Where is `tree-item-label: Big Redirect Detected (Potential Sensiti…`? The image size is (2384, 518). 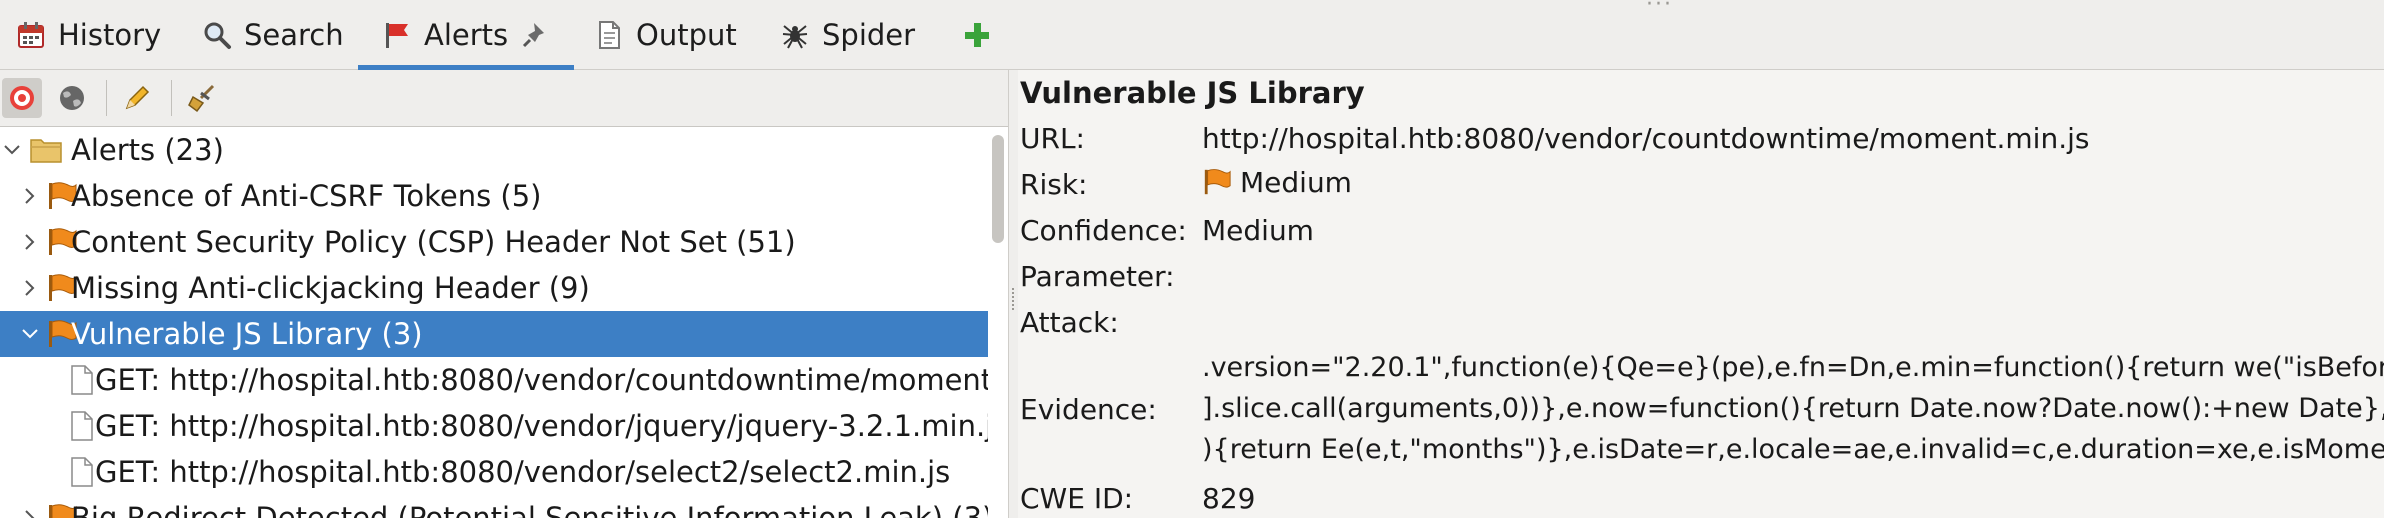
tree-item-label: Big Redirect Detected (Potential Sensiti… is located at coordinates (529, 509).